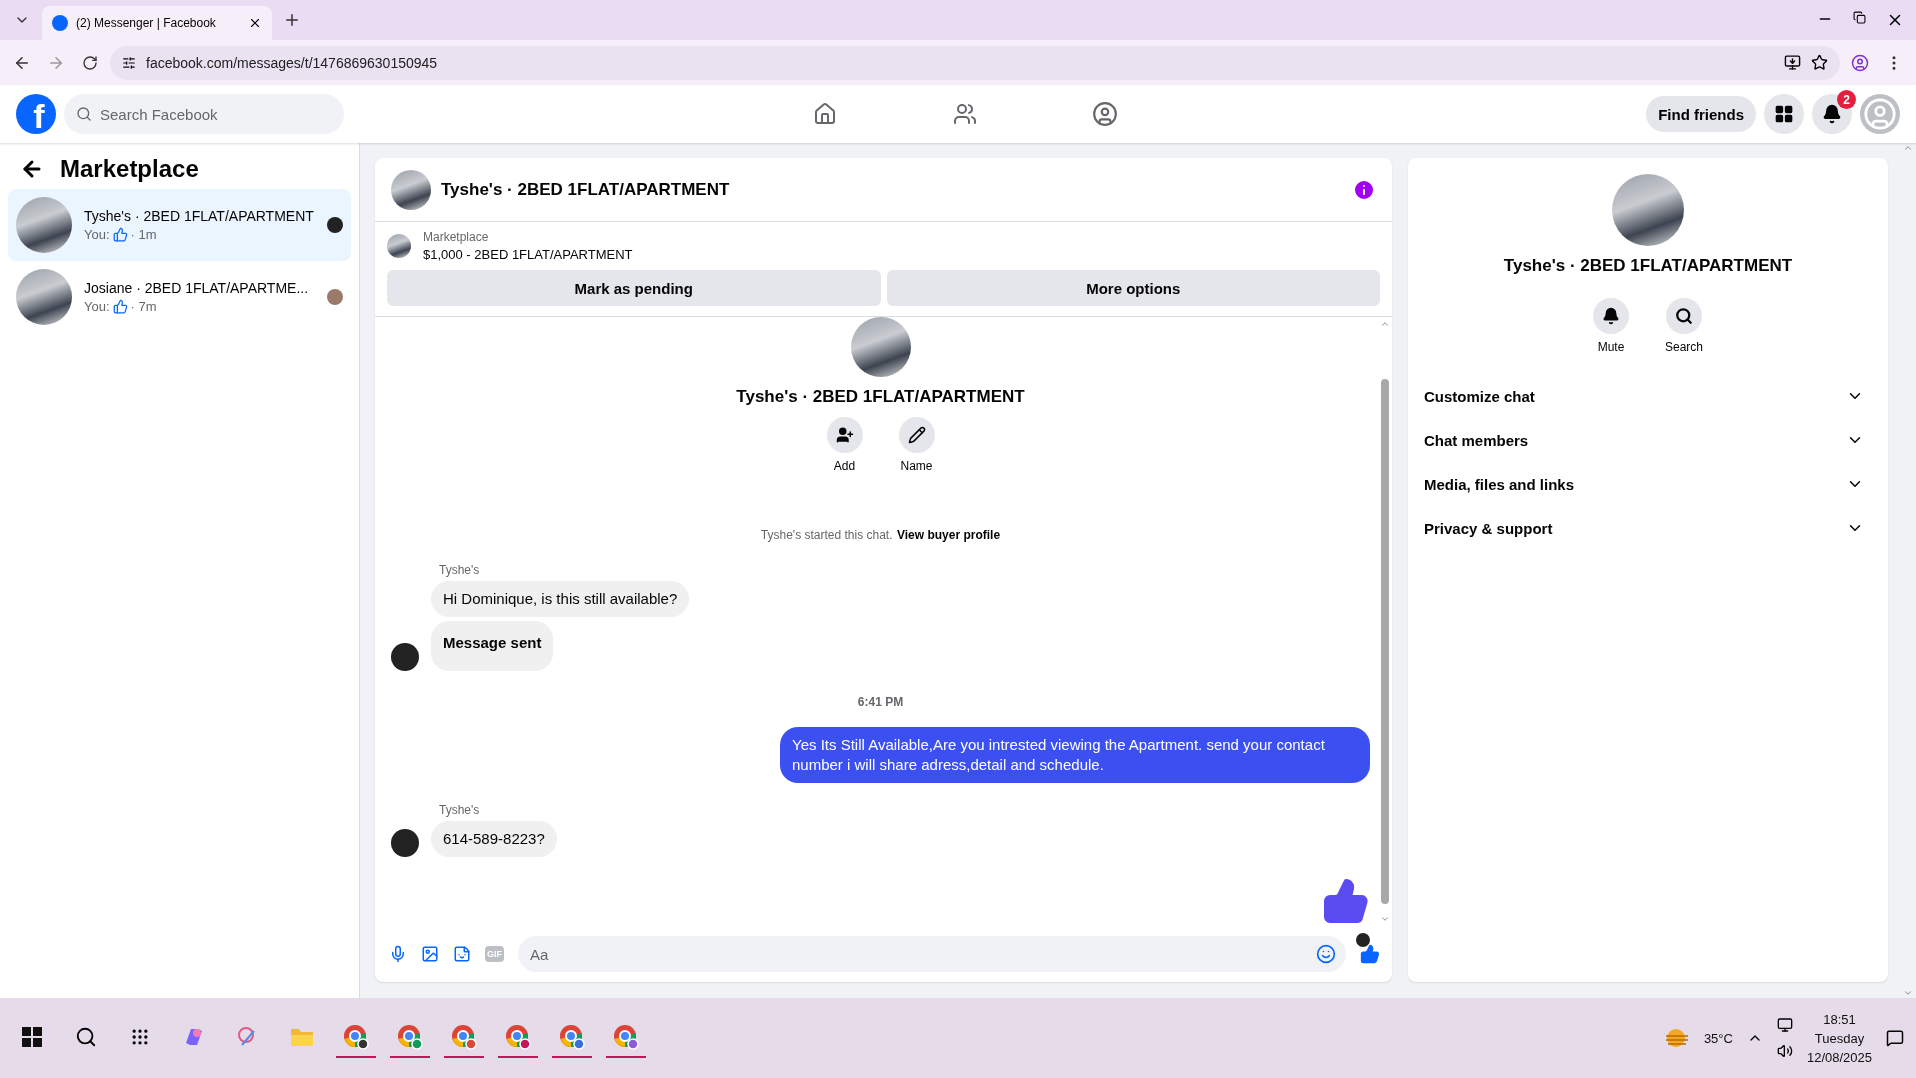  What do you see at coordinates (1846, 99) in the screenshot?
I see `notification-badge: 2` at bounding box center [1846, 99].